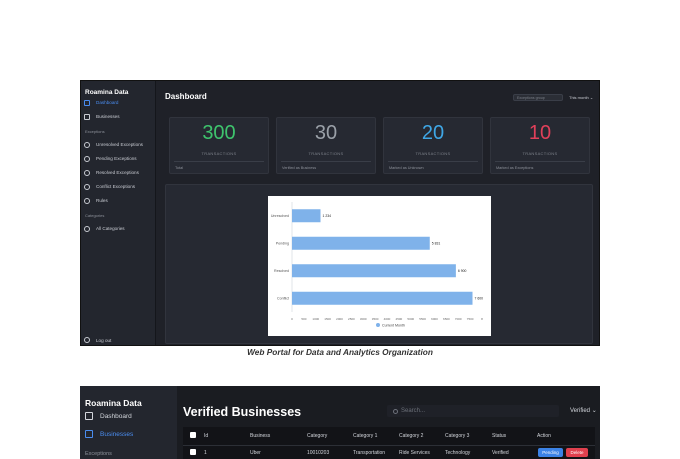  I want to click on x-tick-label: 4500, so click(399, 319).